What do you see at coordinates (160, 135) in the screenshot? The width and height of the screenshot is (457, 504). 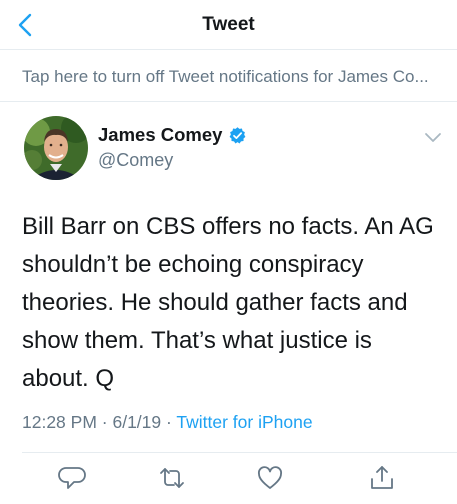 I see `author-name: James Comey` at bounding box center [160, 135].